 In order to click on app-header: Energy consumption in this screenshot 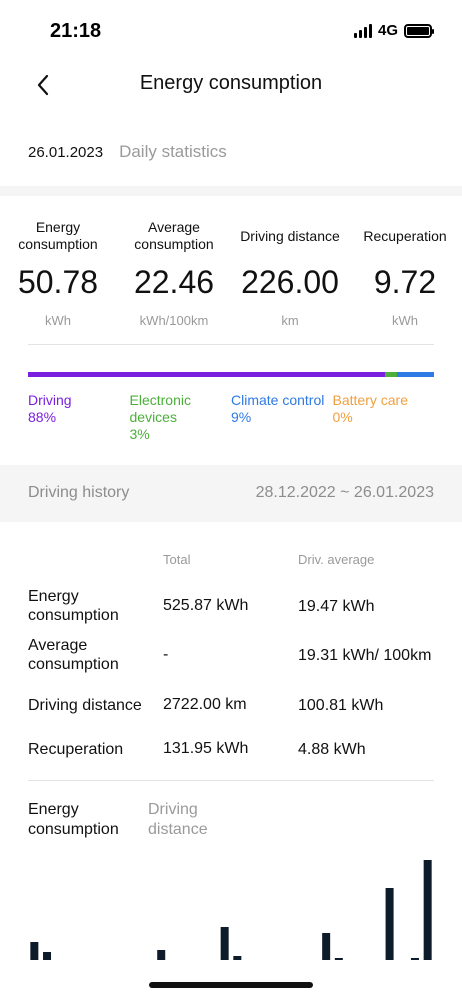, I will do `click(231, 85)`.